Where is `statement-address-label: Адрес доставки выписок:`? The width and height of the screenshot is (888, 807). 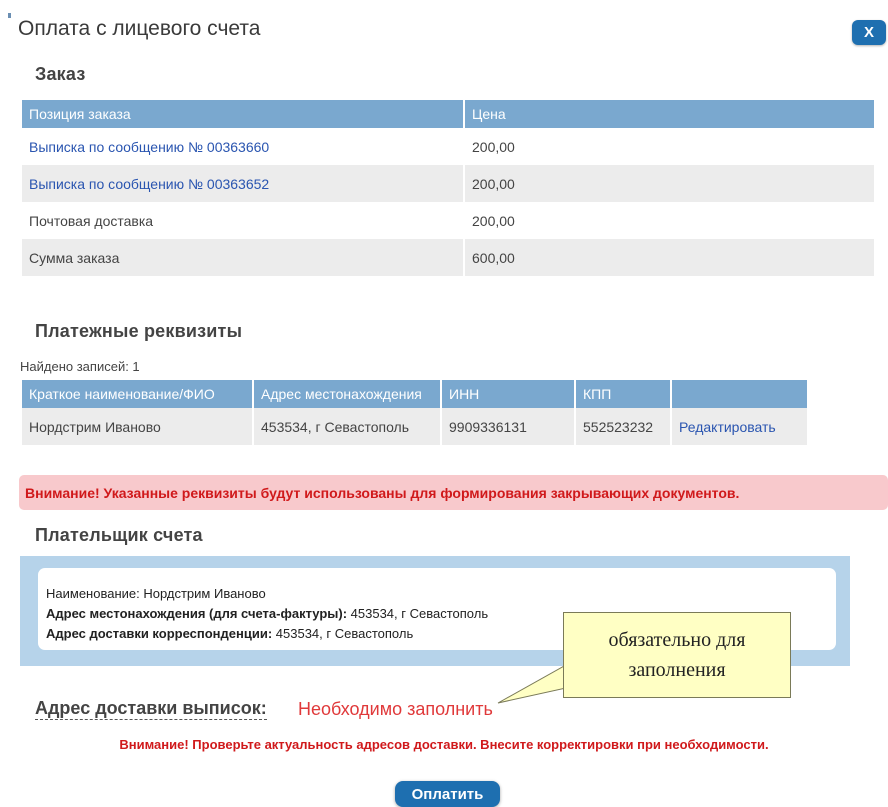
statement-address-label: Адрес доставки выписок: is located at coordinates (151, 709).